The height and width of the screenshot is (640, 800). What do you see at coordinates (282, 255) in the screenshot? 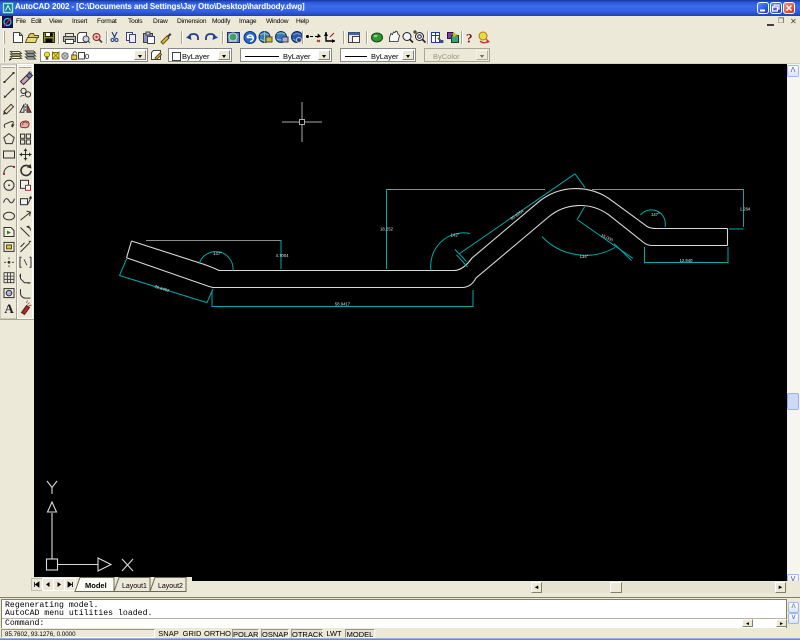
I see `svg-text: 4.7004` at bounding box center [282, 255].